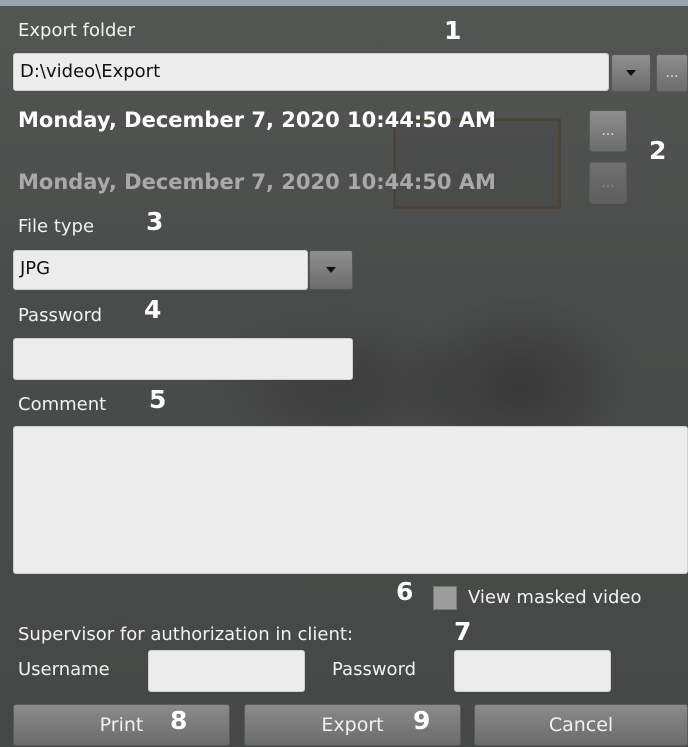 This screenshot has width=688, height=747. I want to click on file-type-dropdown-button, so click(331, 270).